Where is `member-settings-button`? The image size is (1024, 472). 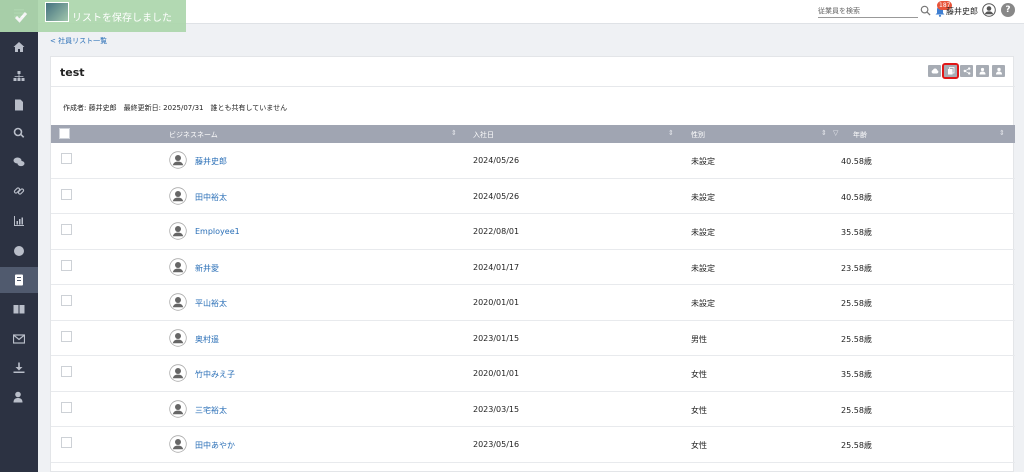 member-settings-button is located at coordinates (998, 71).